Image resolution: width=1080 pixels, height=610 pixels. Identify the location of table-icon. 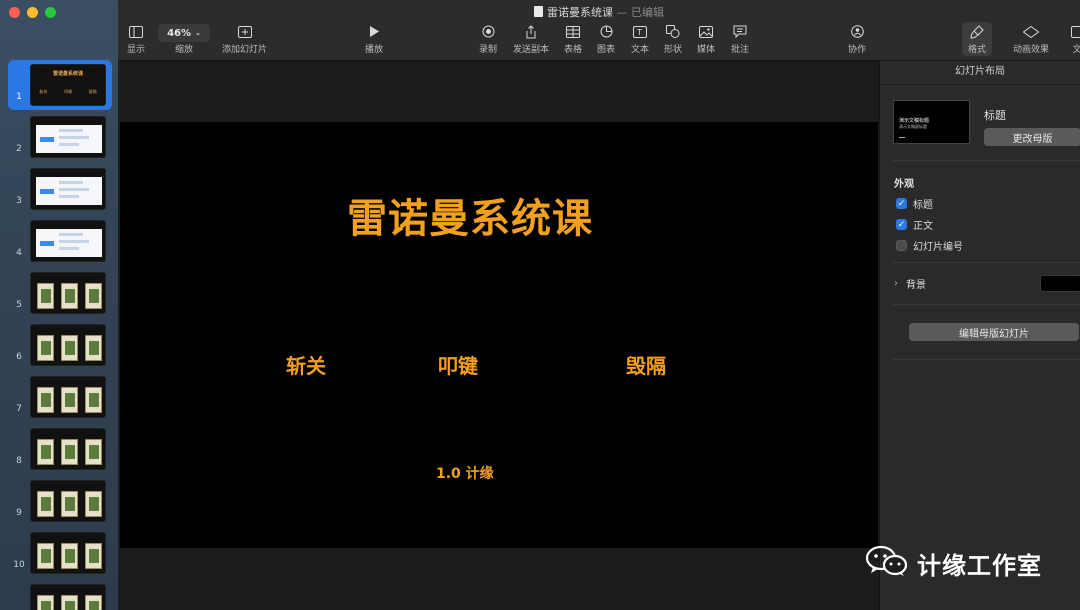
(573, 31).